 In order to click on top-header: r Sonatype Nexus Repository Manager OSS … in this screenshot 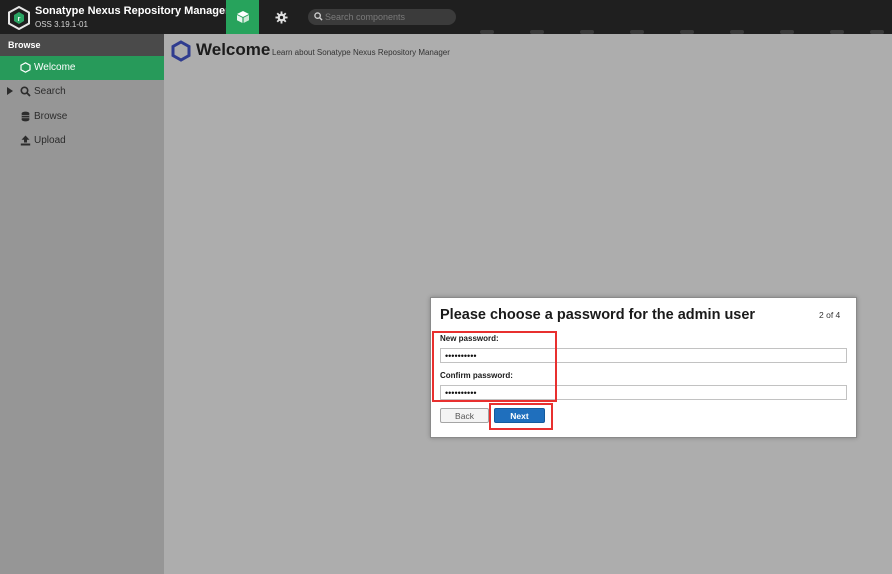, I will do `click(446, 17)`.